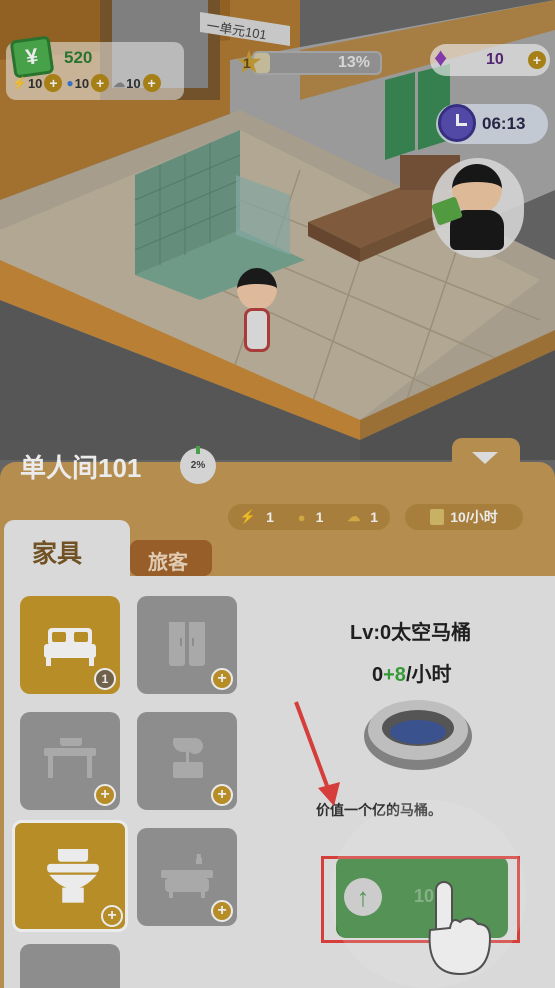 The width and height of the screenshot is (555, 988). Describe the element at coordinates (70, 758) in the screenshot. I see `table-icon` at that location.